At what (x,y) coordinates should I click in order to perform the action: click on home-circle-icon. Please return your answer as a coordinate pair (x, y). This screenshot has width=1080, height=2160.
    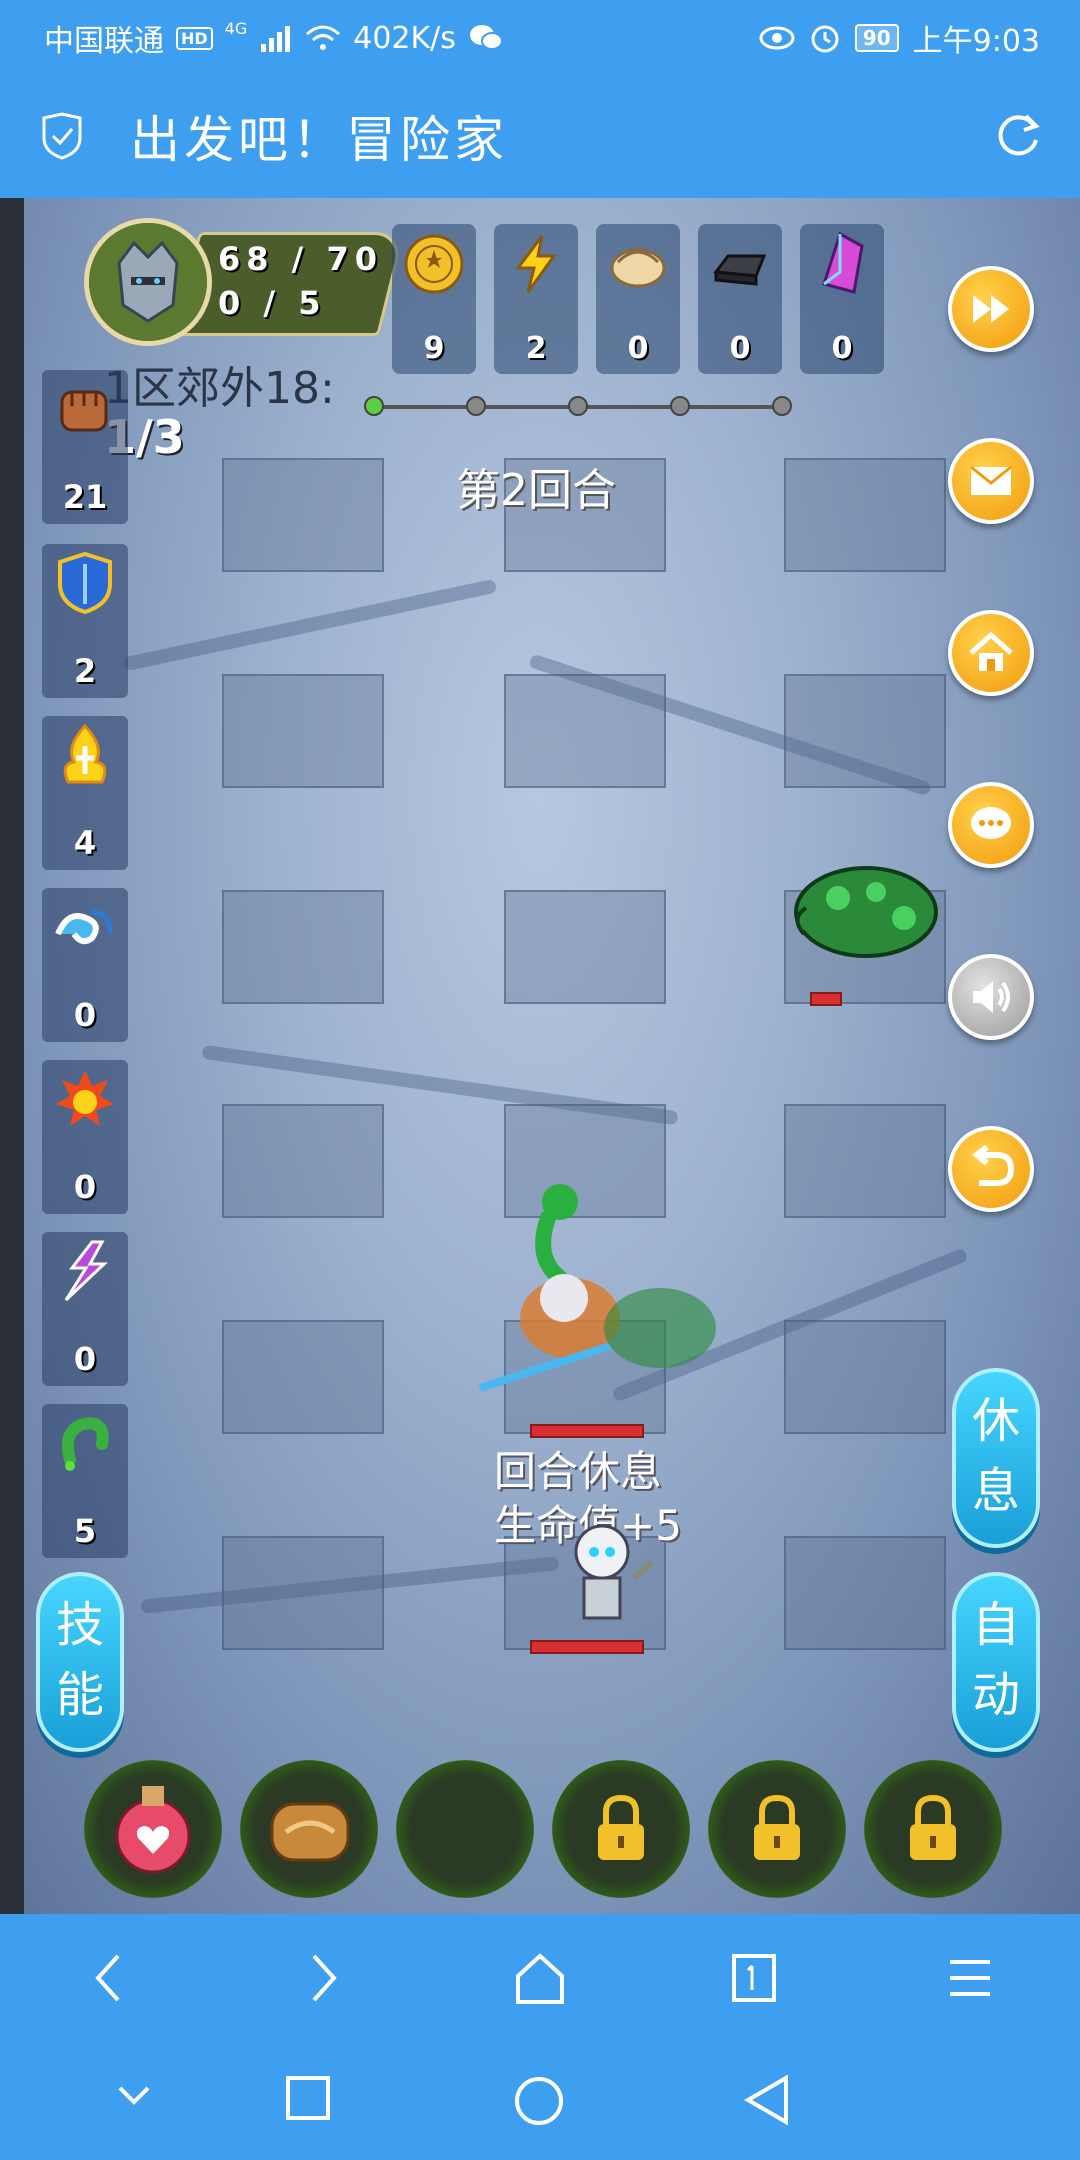
    Looking at the image, I should click on (539, 2101).